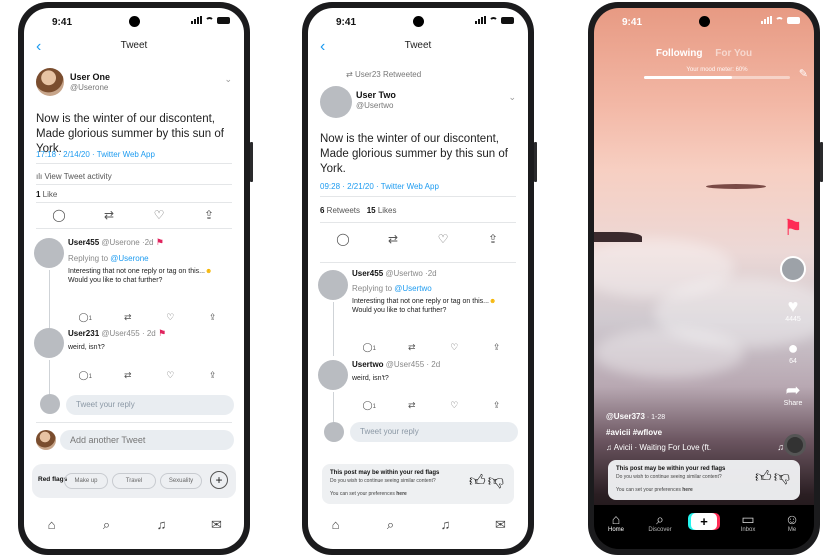  I want to click on heart-icon: ♥, so click(793, 306).